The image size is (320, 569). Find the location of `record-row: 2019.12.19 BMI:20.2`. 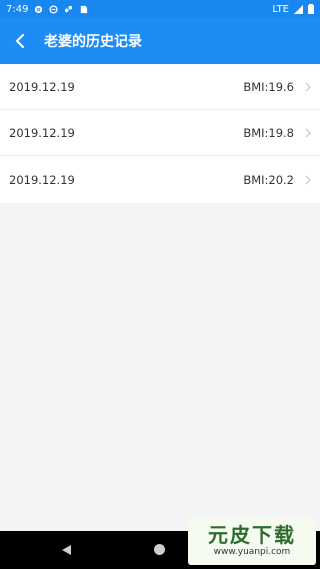

record-row: 2019.12.19 BMI:20.2 is located at coordinates (160, 179).